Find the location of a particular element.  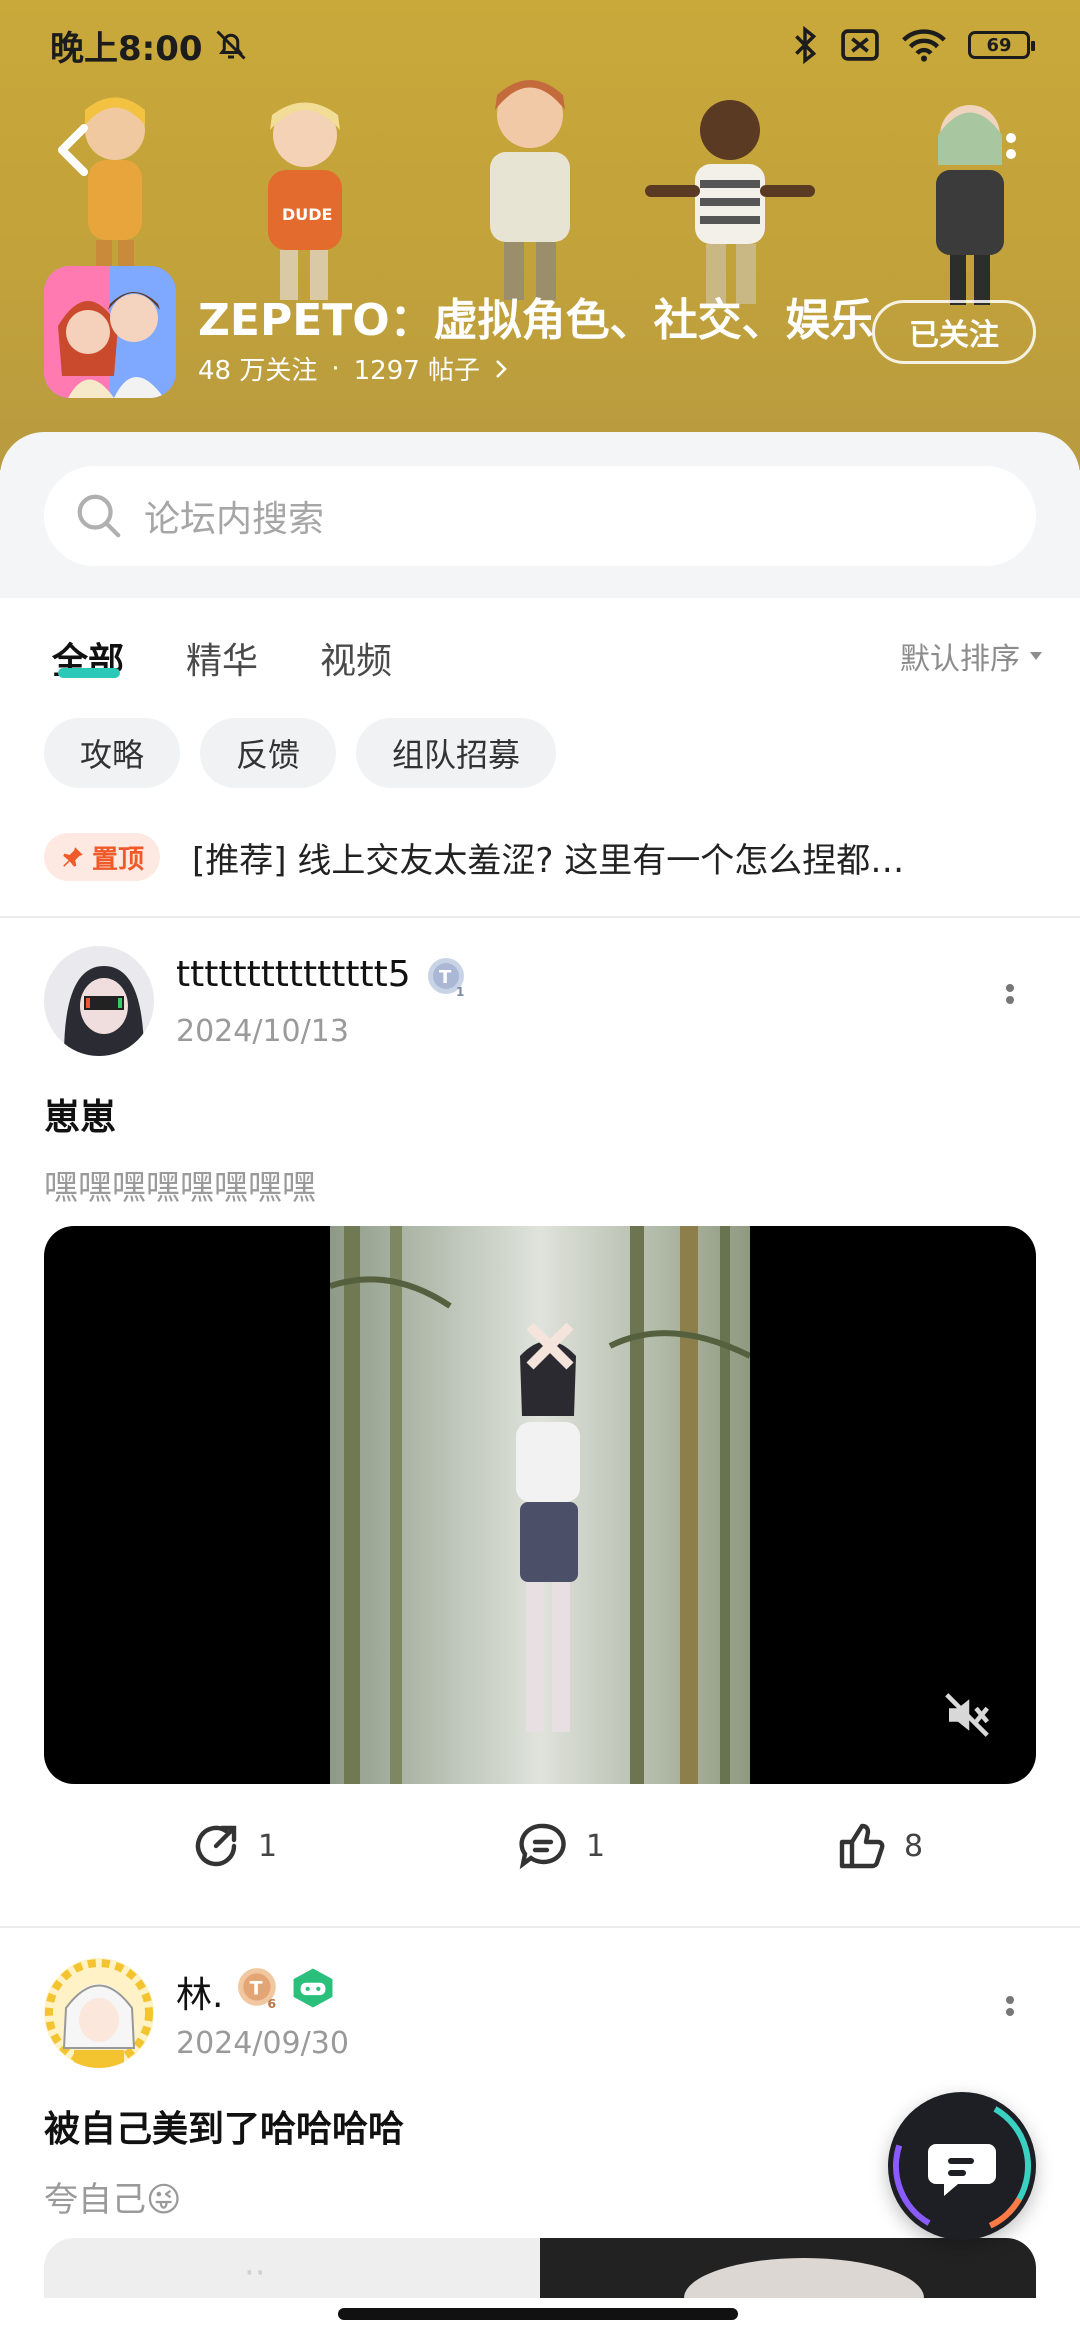

home-indicator is located at coordinates (538, 2314).